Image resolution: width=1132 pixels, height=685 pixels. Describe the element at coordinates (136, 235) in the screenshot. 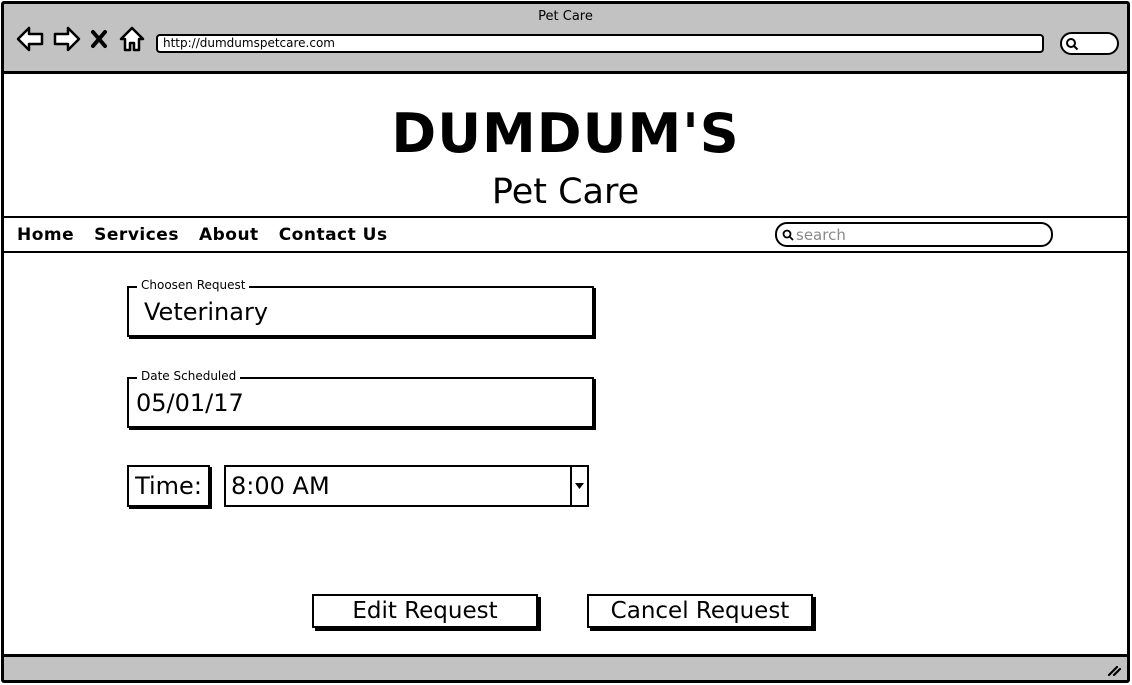

I see `nav-item-services: Services` at that location.